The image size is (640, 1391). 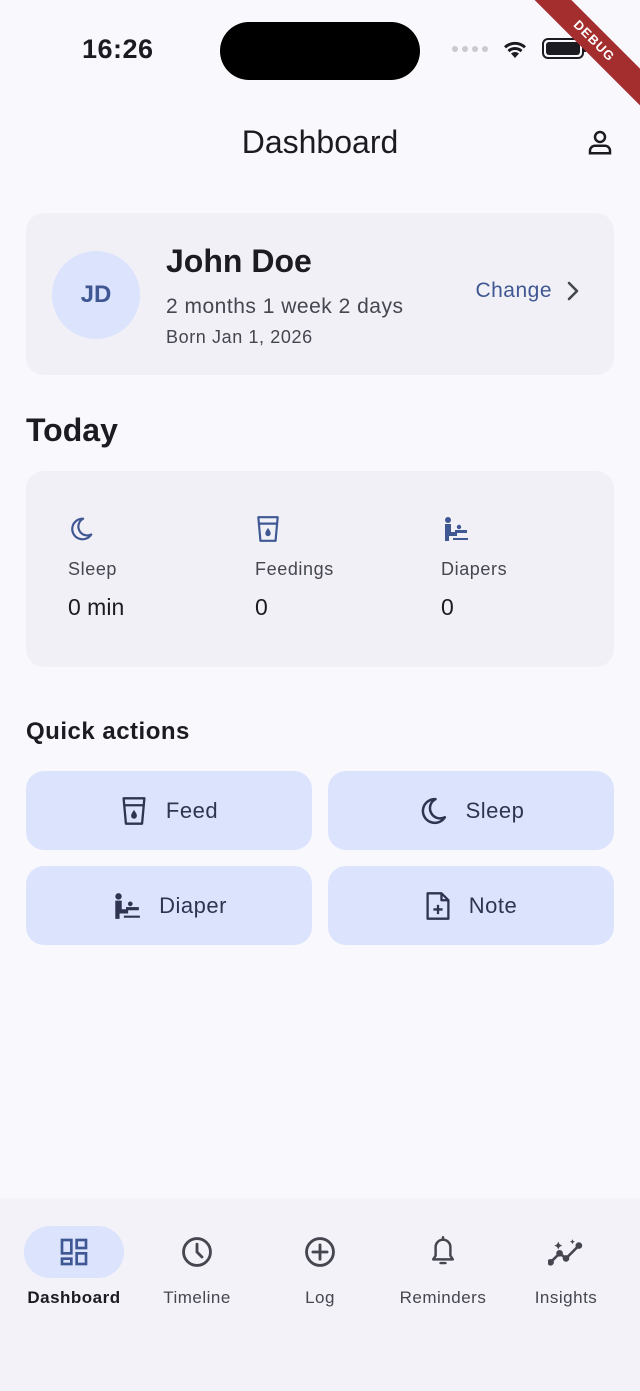 I want to click on note-button: Note, so click(x=471, y=905).